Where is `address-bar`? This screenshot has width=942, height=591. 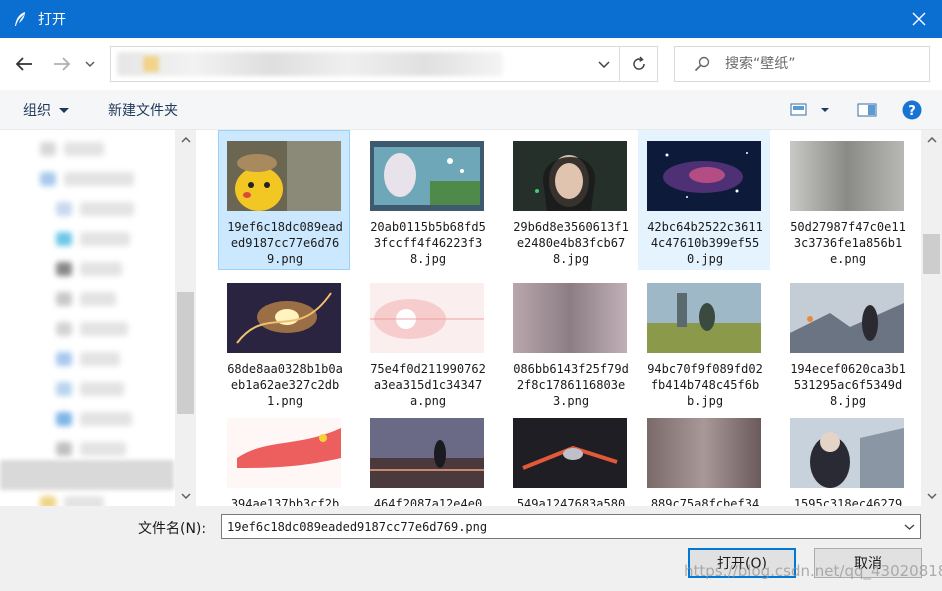
address-bar is located at coordinates (384, 64).